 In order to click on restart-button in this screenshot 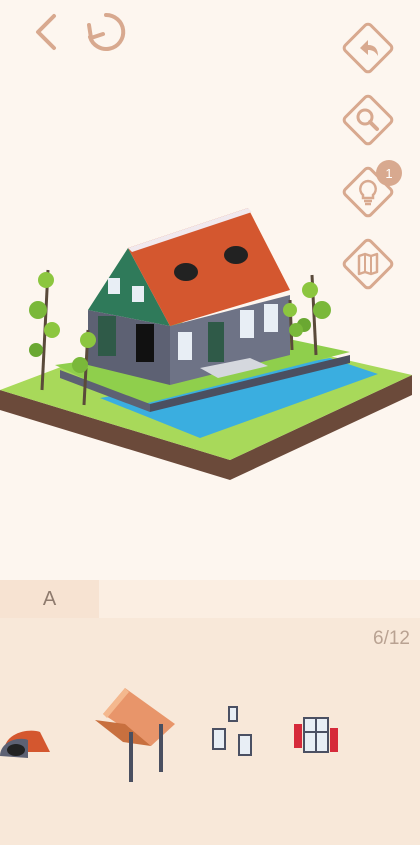, I will do `click(106, 32)`.